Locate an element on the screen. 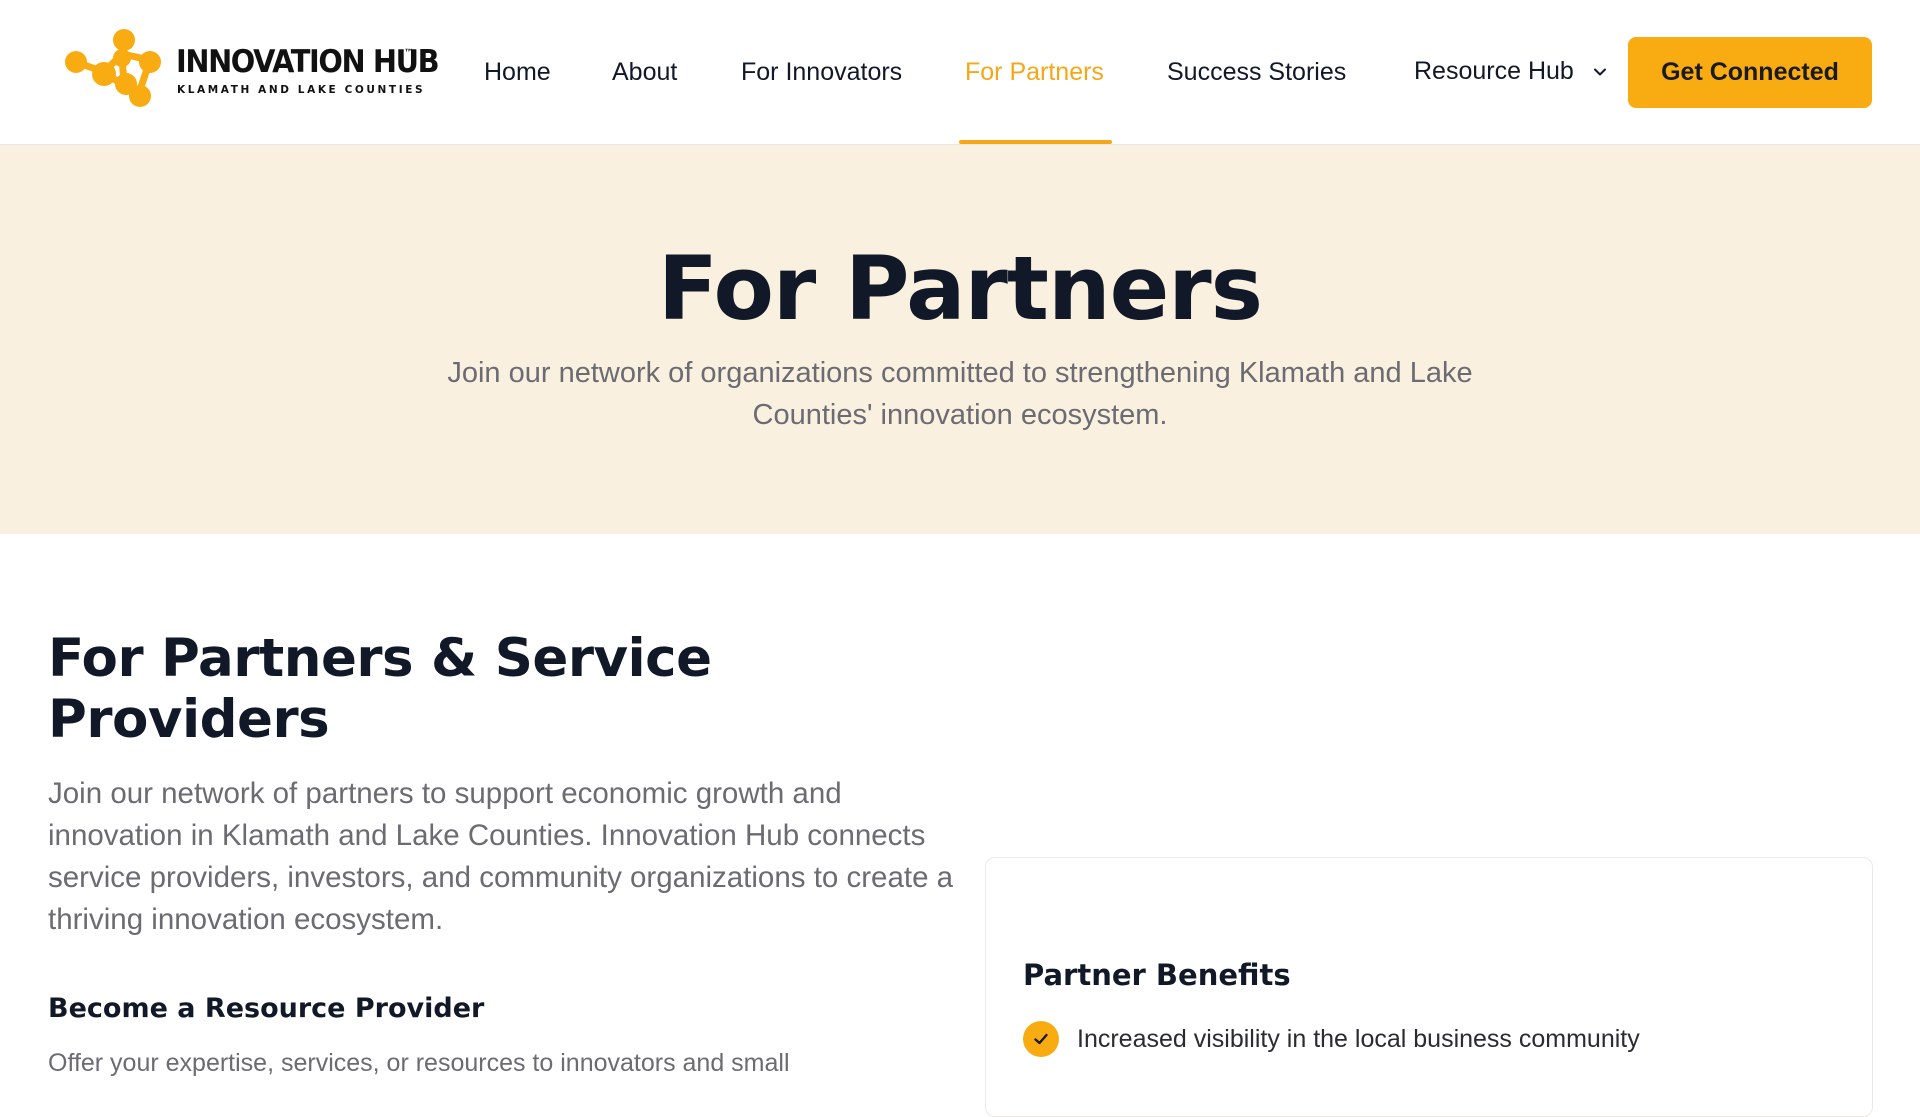 This screenshot has height=1117, width=1920. active-nav-indicator is located at coordinates (1035, 142).